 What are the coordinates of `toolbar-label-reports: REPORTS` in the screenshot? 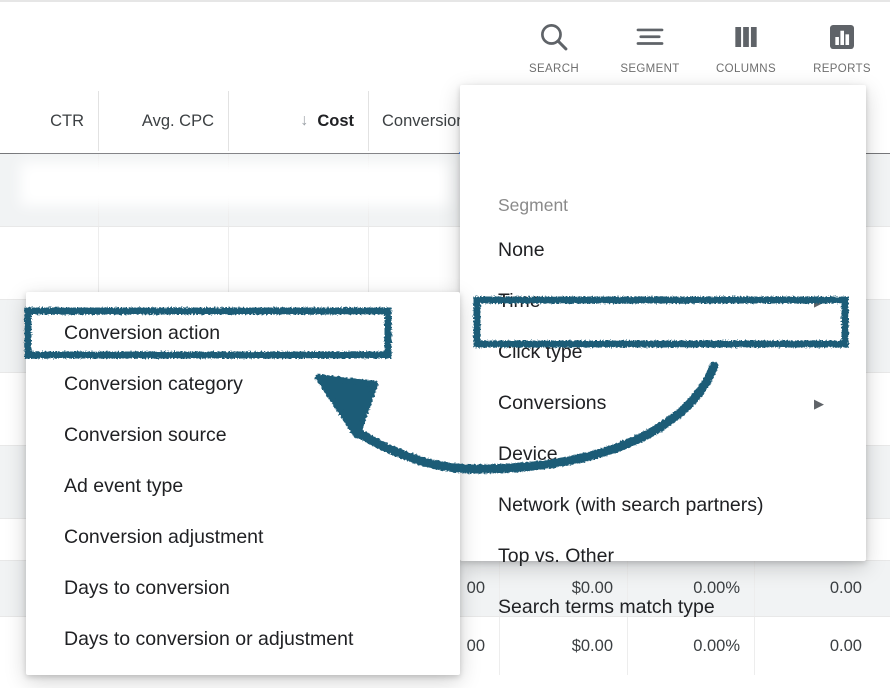 It's located at (842, 69).